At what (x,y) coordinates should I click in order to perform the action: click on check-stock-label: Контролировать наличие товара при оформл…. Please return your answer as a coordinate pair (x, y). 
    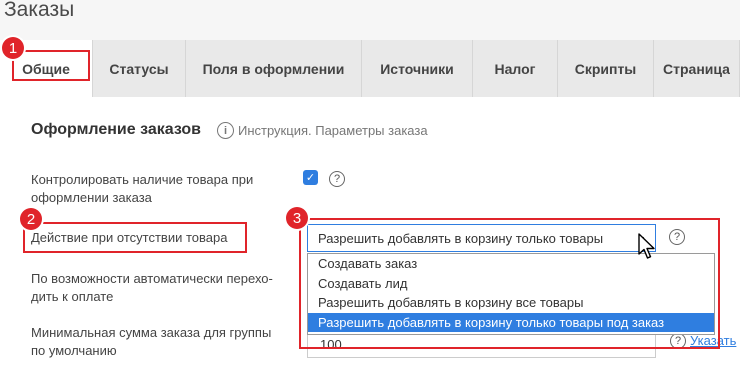
    Looking at the image, I should click on (142, 188).